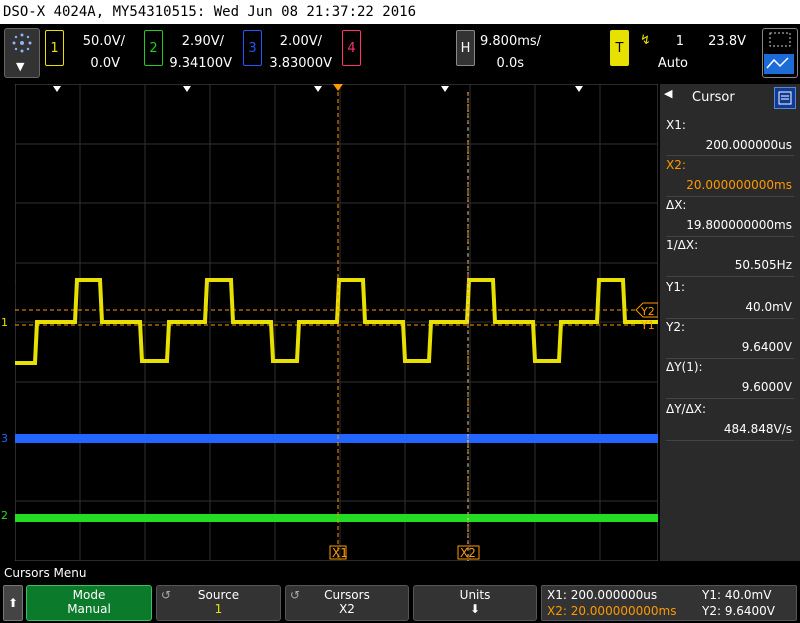 This screenshot has height=623, width=800. I want to click on y1-footer-readout: Y1: 40.0mV, so click(737, 595).